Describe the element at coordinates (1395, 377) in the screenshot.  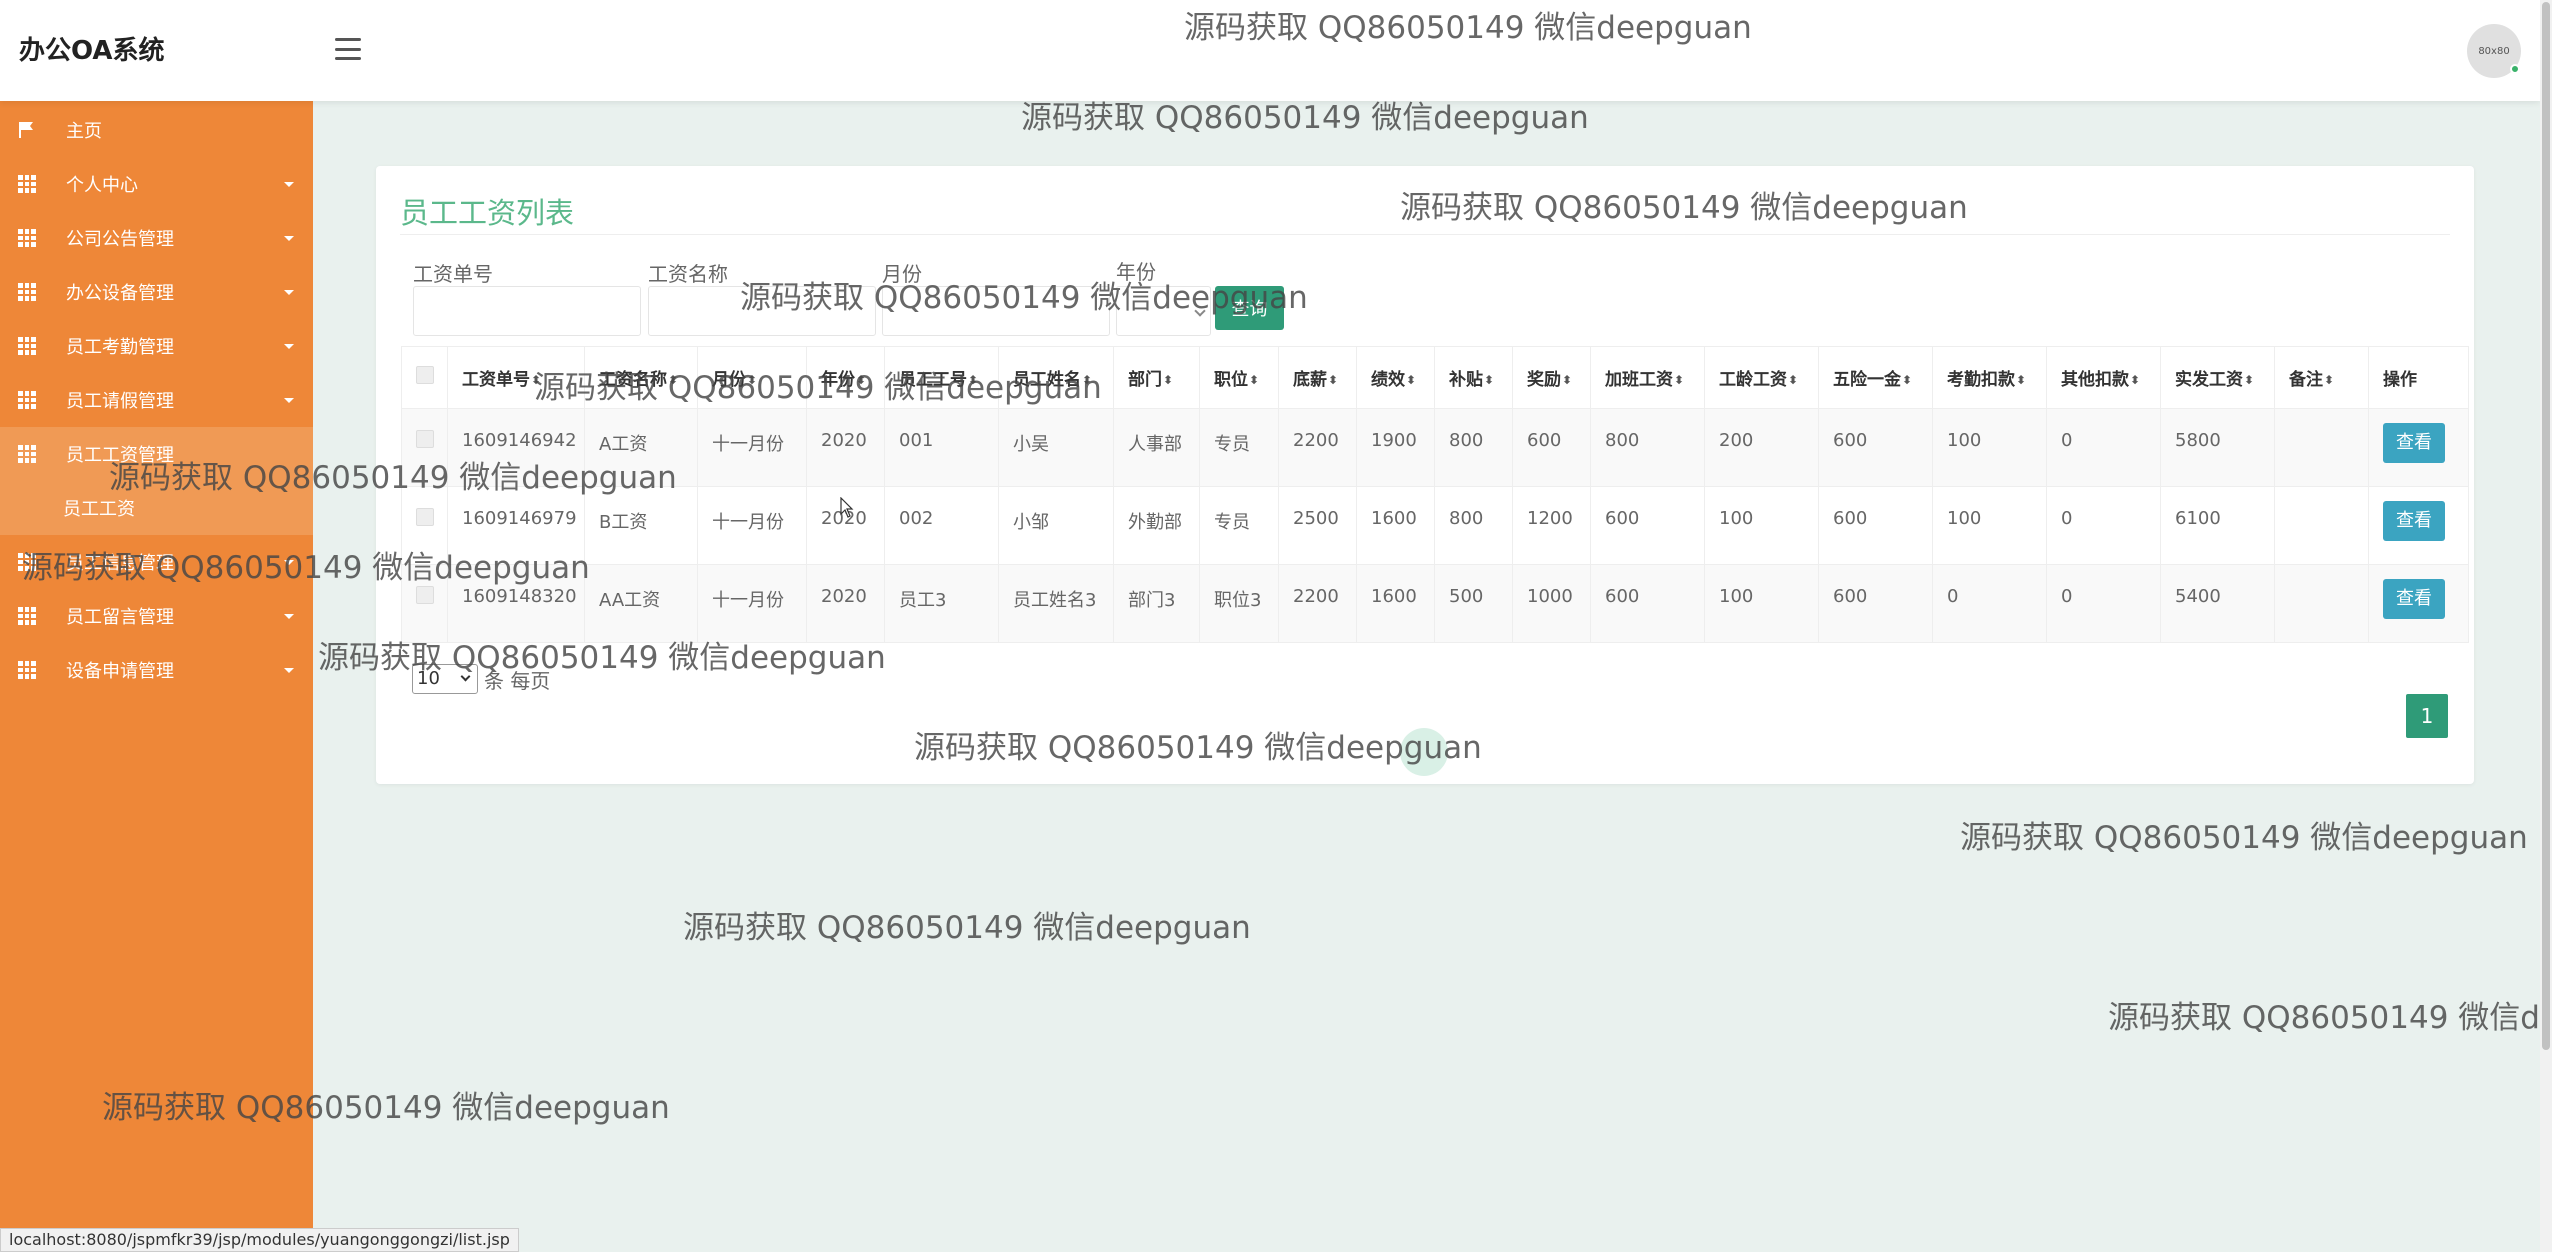
I see `column-header: 绩效⬍` at that location.